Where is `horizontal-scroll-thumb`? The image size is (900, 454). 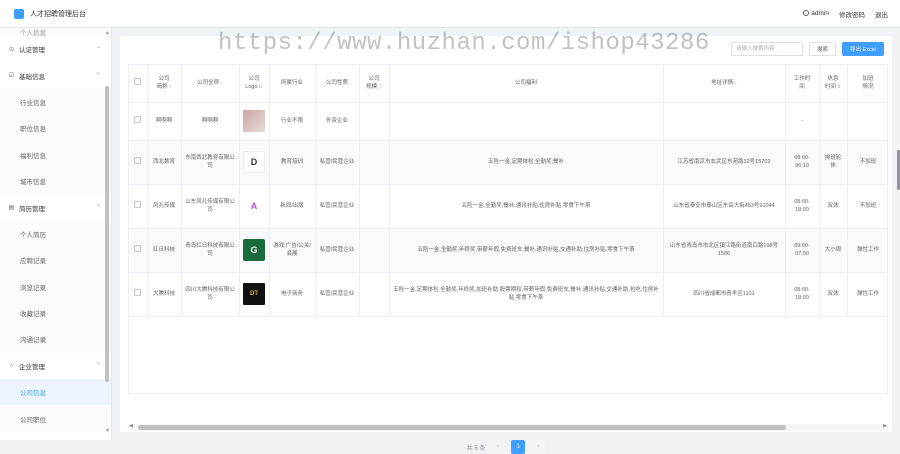
horizontal-scroll-thumb is located at coordinates (462, 427).